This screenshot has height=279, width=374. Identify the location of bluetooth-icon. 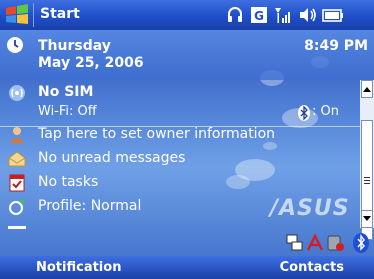
(304, 113).